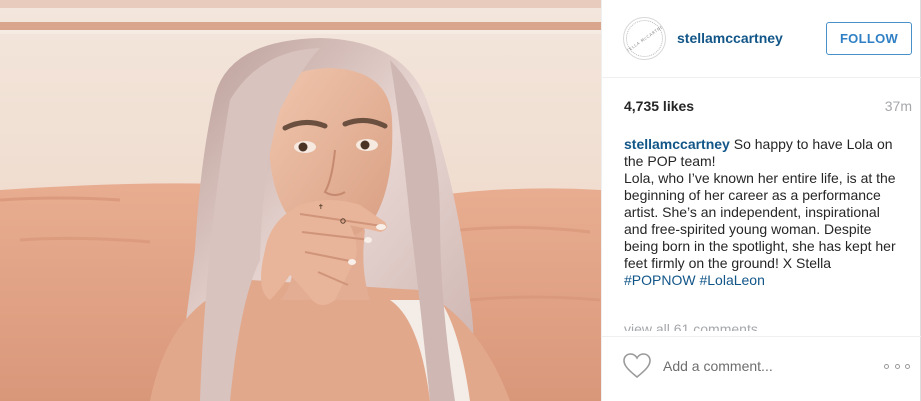 Image resolution: width=921 pixels, height=401 pixels. What do you see at coordinates (691, 326) in the screenshot?
I see `view-all-comments-link: view all 61 comments` at bounding box center [691, 326].